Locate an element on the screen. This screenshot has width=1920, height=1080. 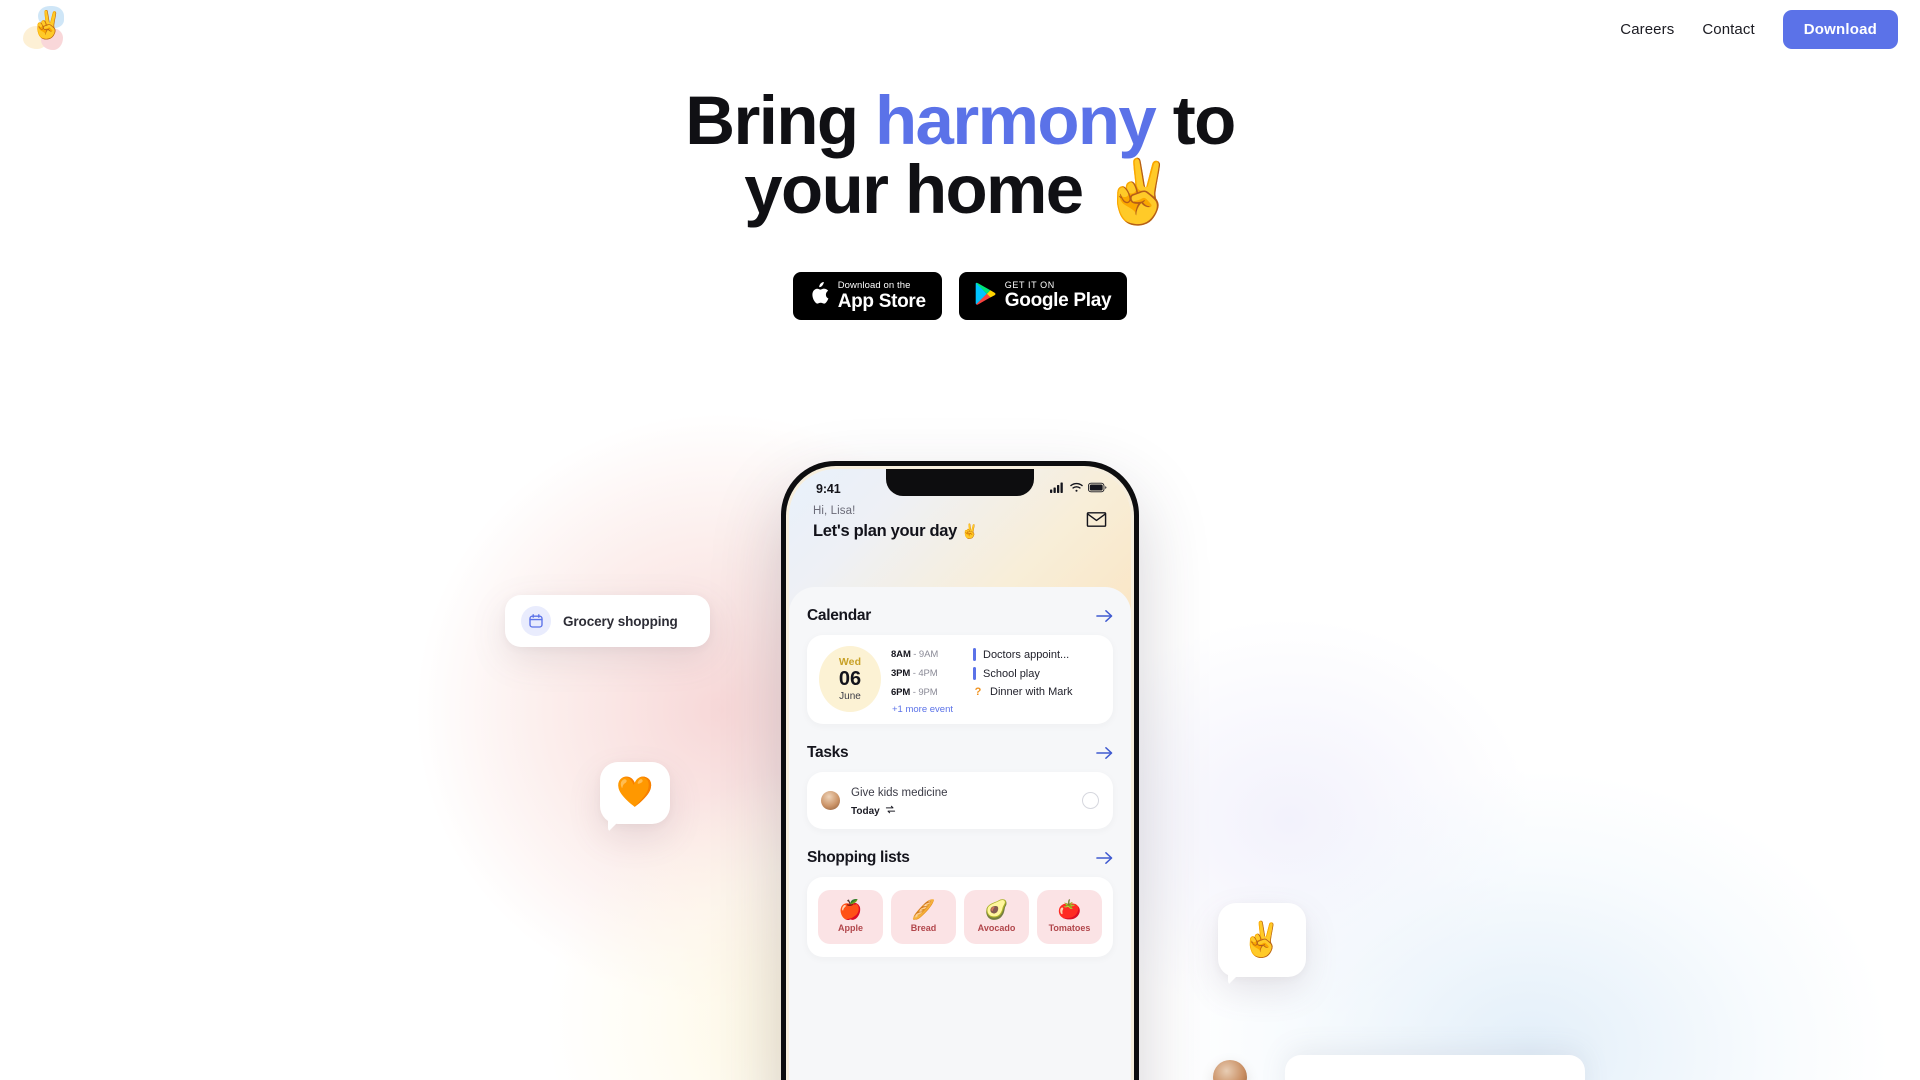
tasks-title: Tasks is located at coordinates (828, 752).